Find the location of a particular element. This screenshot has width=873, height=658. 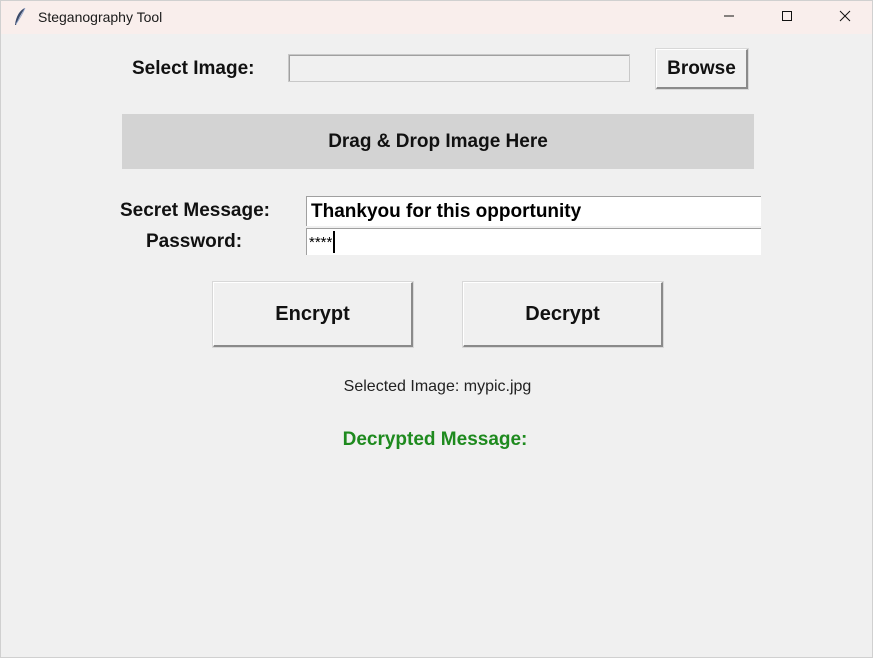

image-path-field is located at coordinates (459, 68).